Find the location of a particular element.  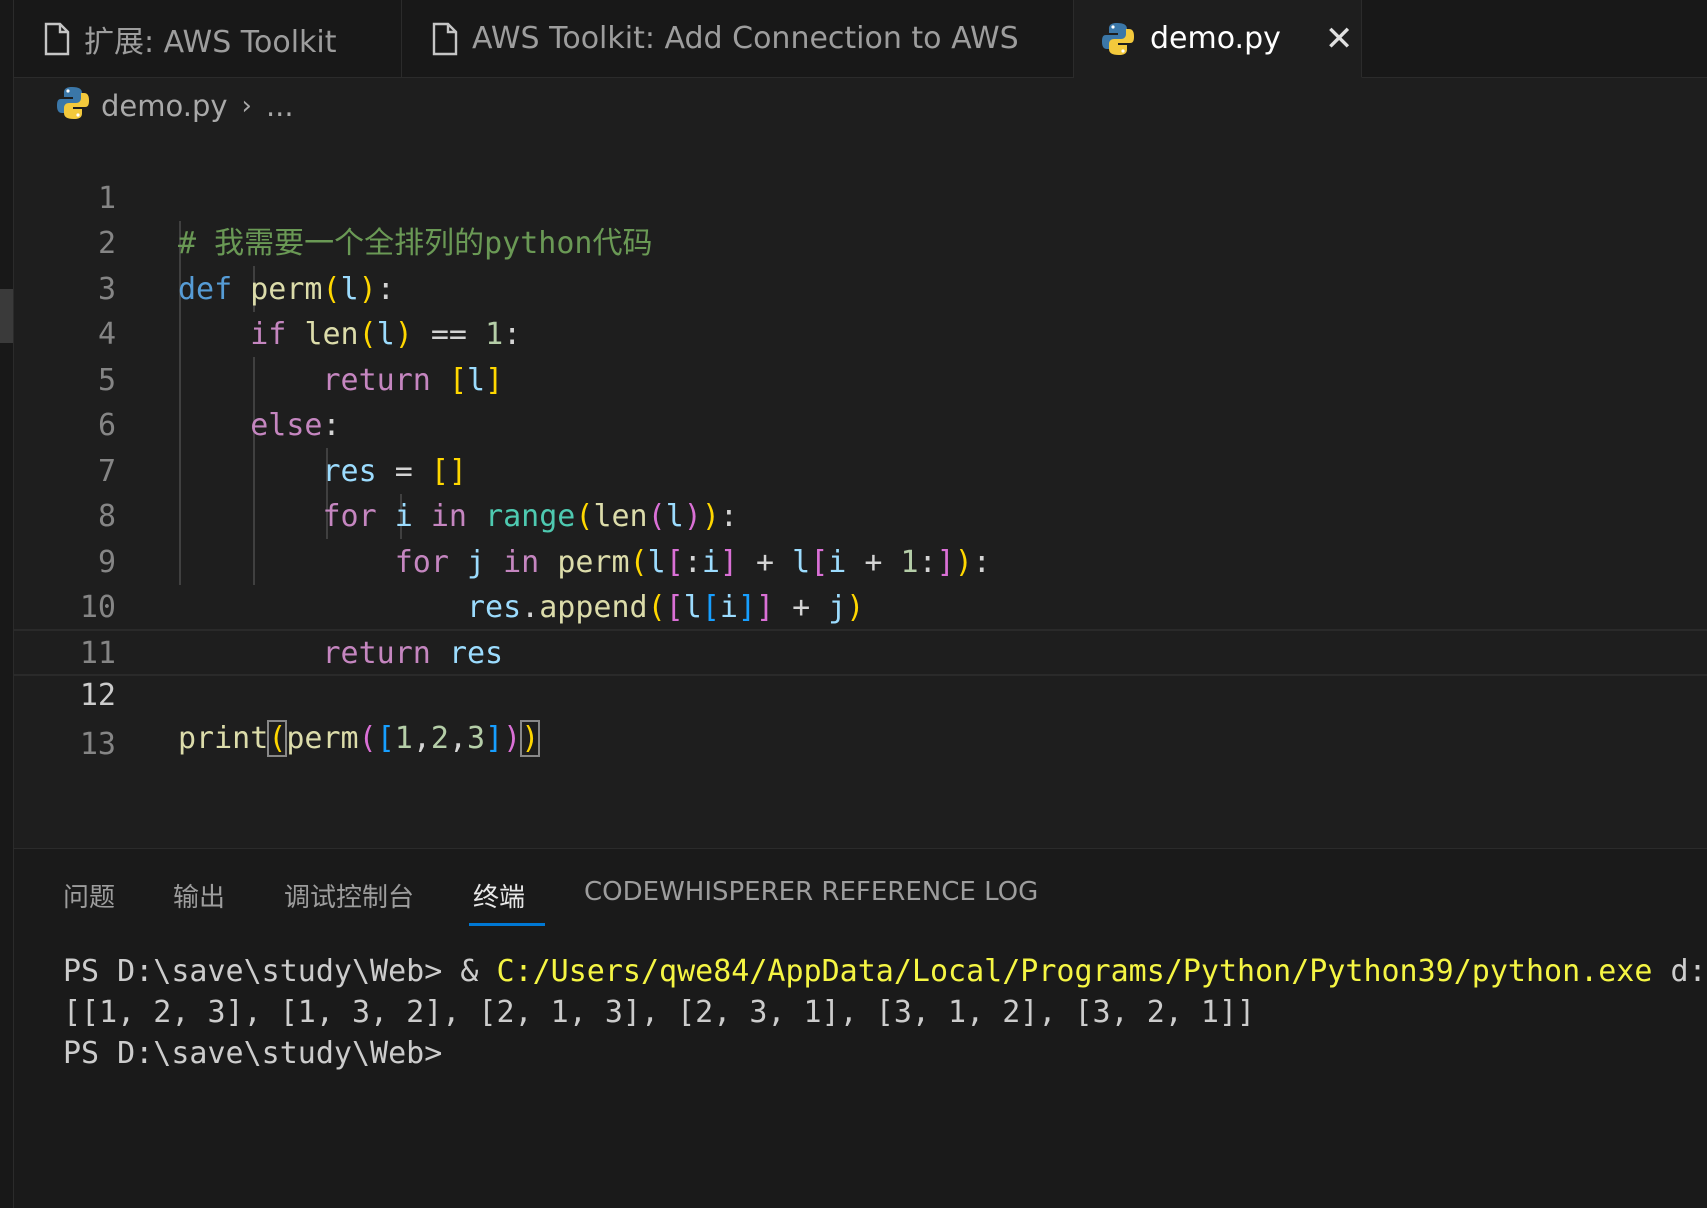

close-icon: ✕ is located at coordinates (1339, 39).